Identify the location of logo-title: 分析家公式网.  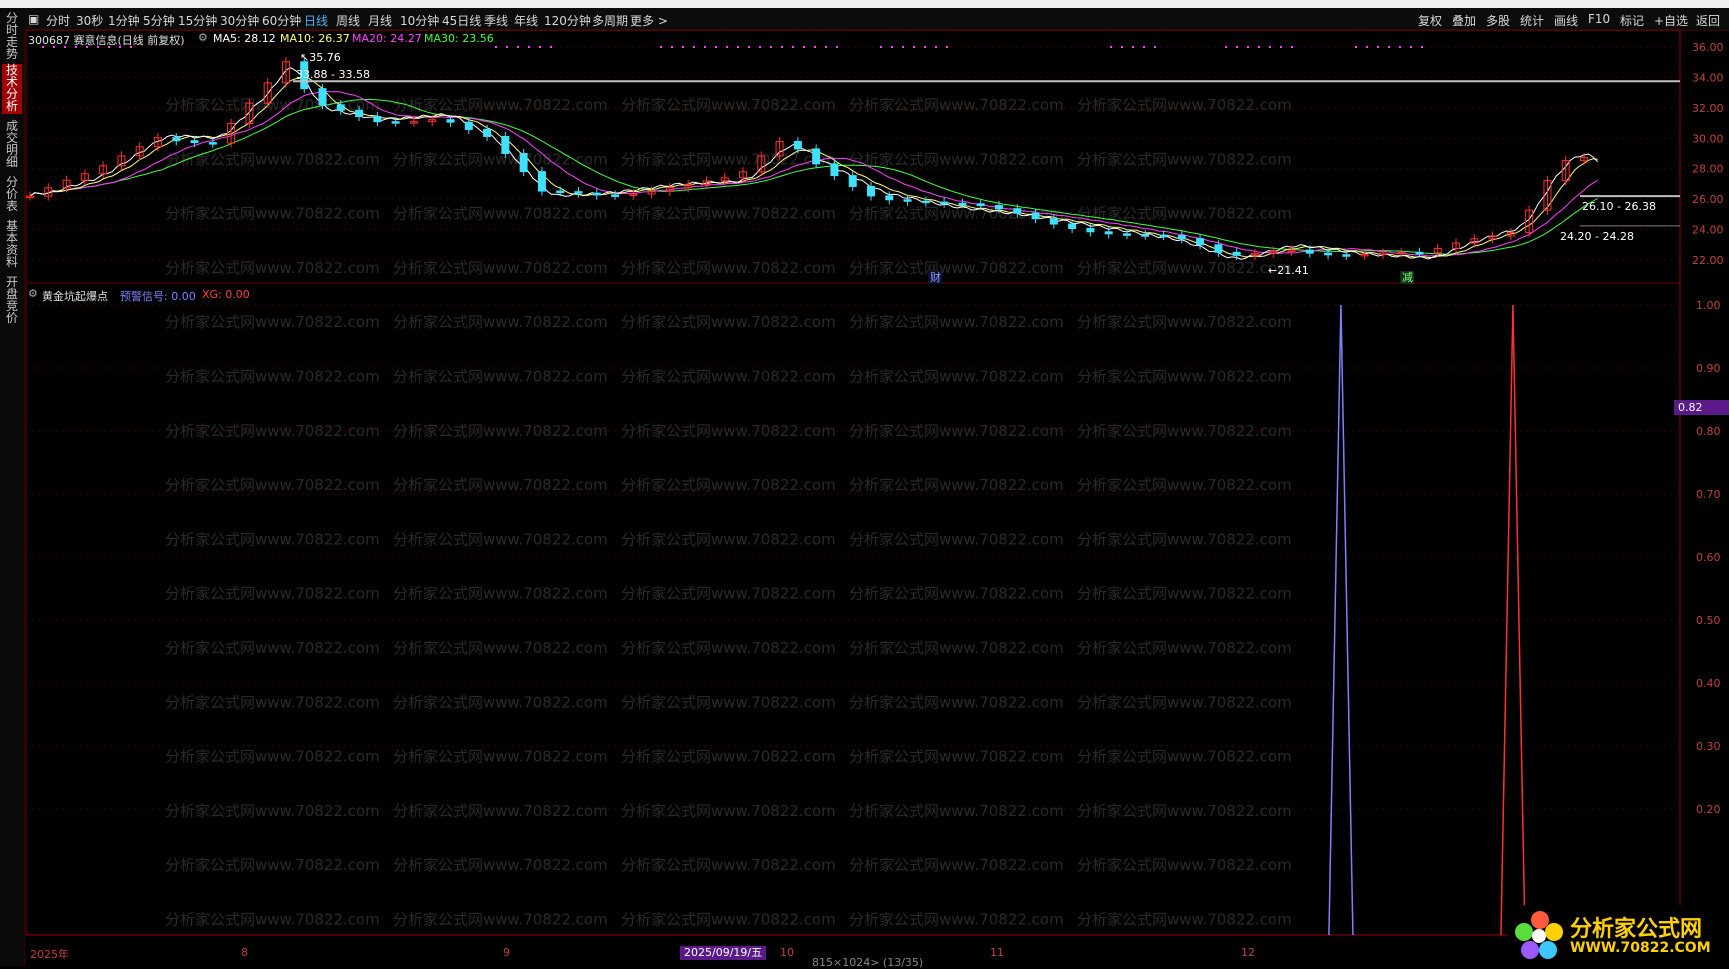
(1636, 929).